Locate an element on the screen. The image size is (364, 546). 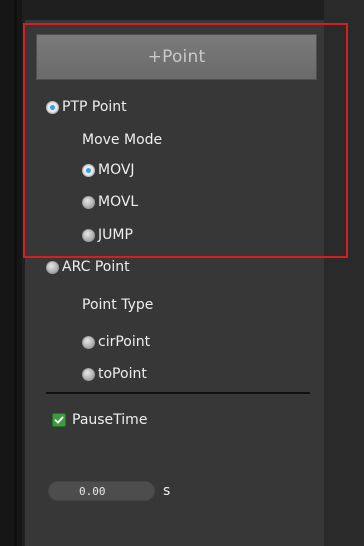
right-side-area is located at coordinates (344, 273).